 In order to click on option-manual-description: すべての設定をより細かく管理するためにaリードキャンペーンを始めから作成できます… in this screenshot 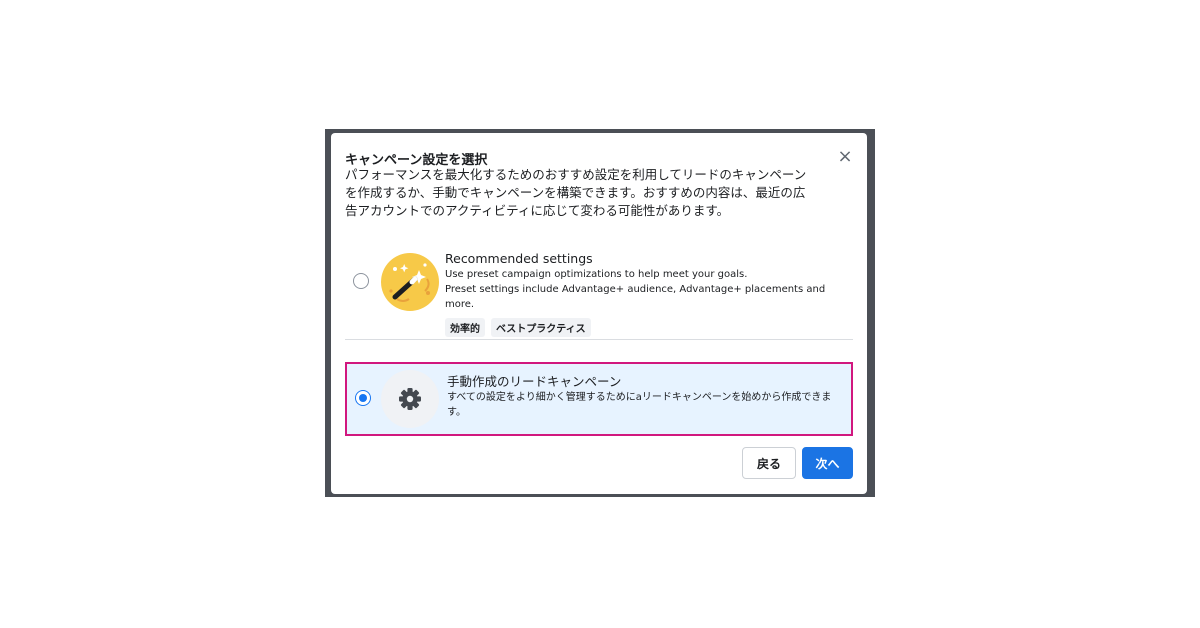, I will do `click(639, 405)`.